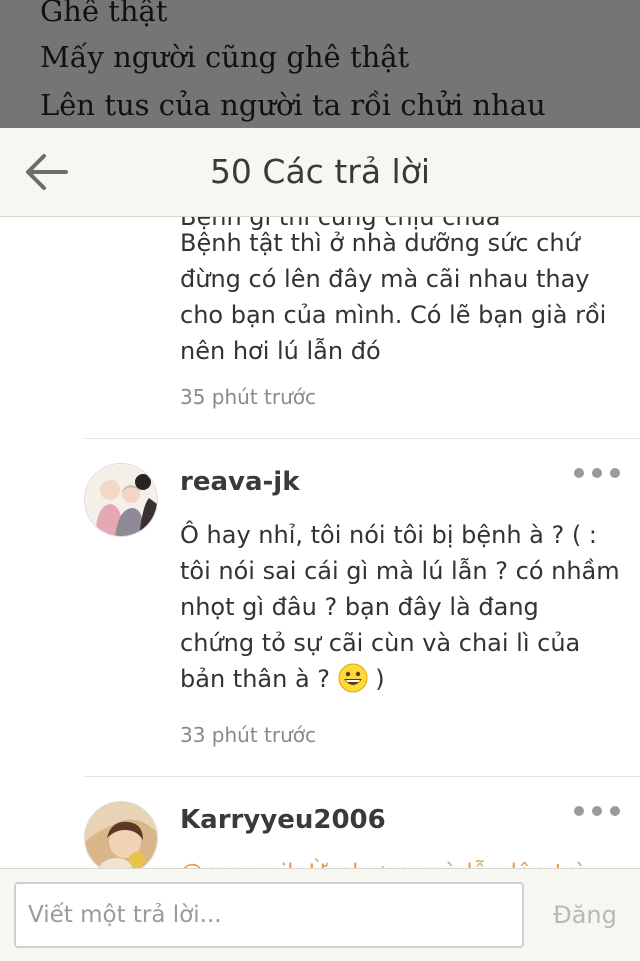 Image resolution: width=640 pixels, height=961 pixels. I want to click on comment-username: reava-jk, so click(240, 482).